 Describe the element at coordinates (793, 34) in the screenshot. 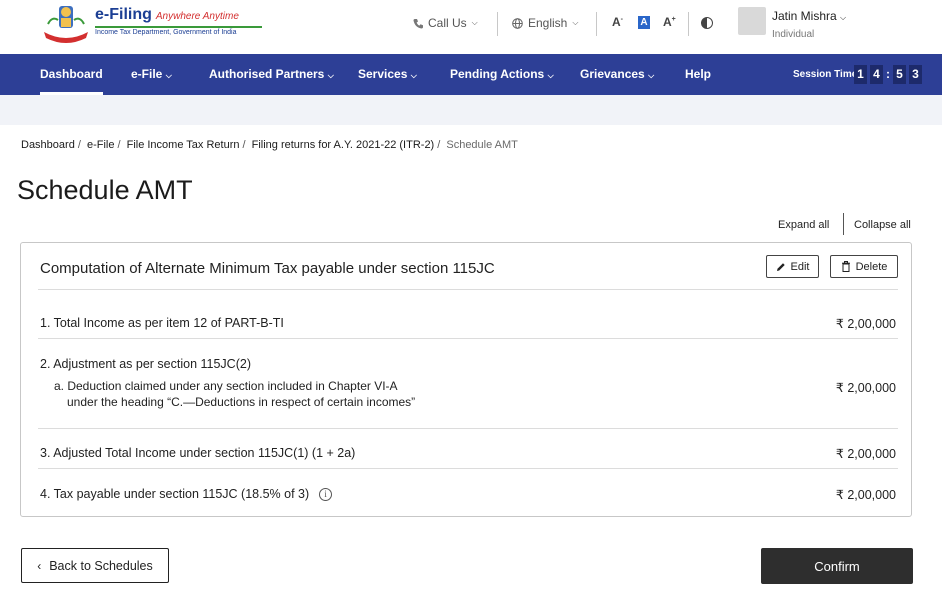

I see `user-role: Individual` at that location.